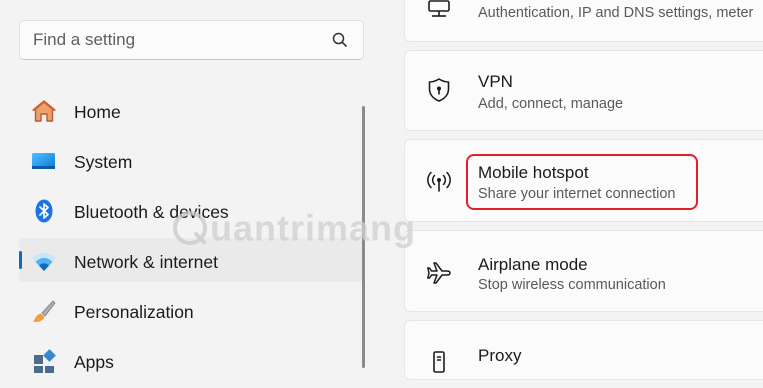 This screenshot has height=388, width=763. Describe the element at coordinates (439, 8) in the screenshot. I see `ethernet-icon` at that location.